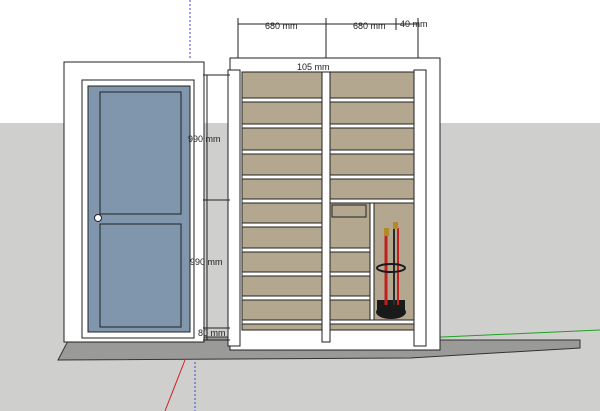  I want to click on door-upper-panel, so click(140, 153).